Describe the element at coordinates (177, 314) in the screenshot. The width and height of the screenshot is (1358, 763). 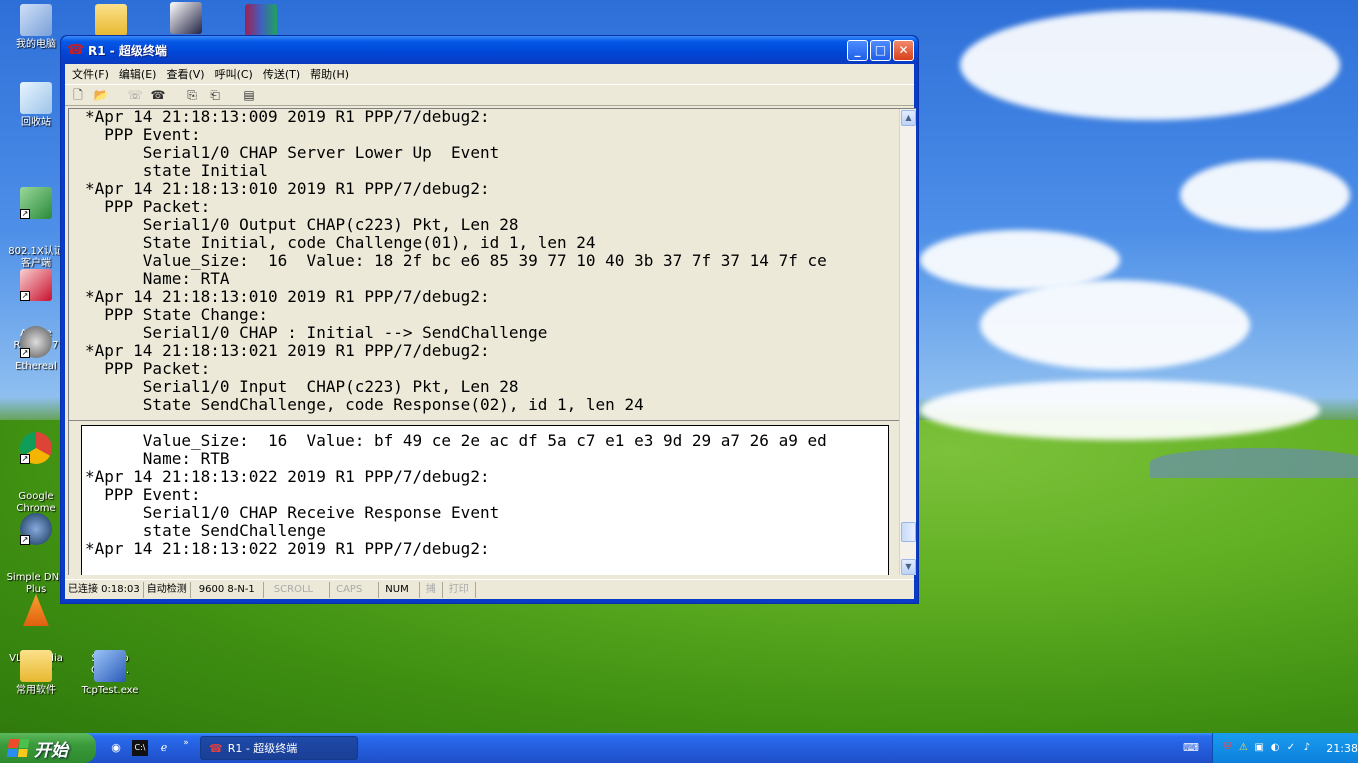
I see `terminal-line: PPP State Change:` at that location.